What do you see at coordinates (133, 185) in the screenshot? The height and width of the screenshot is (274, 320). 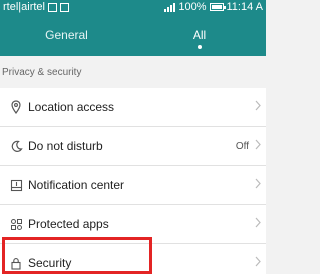 I see `list-item-notification-center: Notification center` at bounding box center [133, 185].